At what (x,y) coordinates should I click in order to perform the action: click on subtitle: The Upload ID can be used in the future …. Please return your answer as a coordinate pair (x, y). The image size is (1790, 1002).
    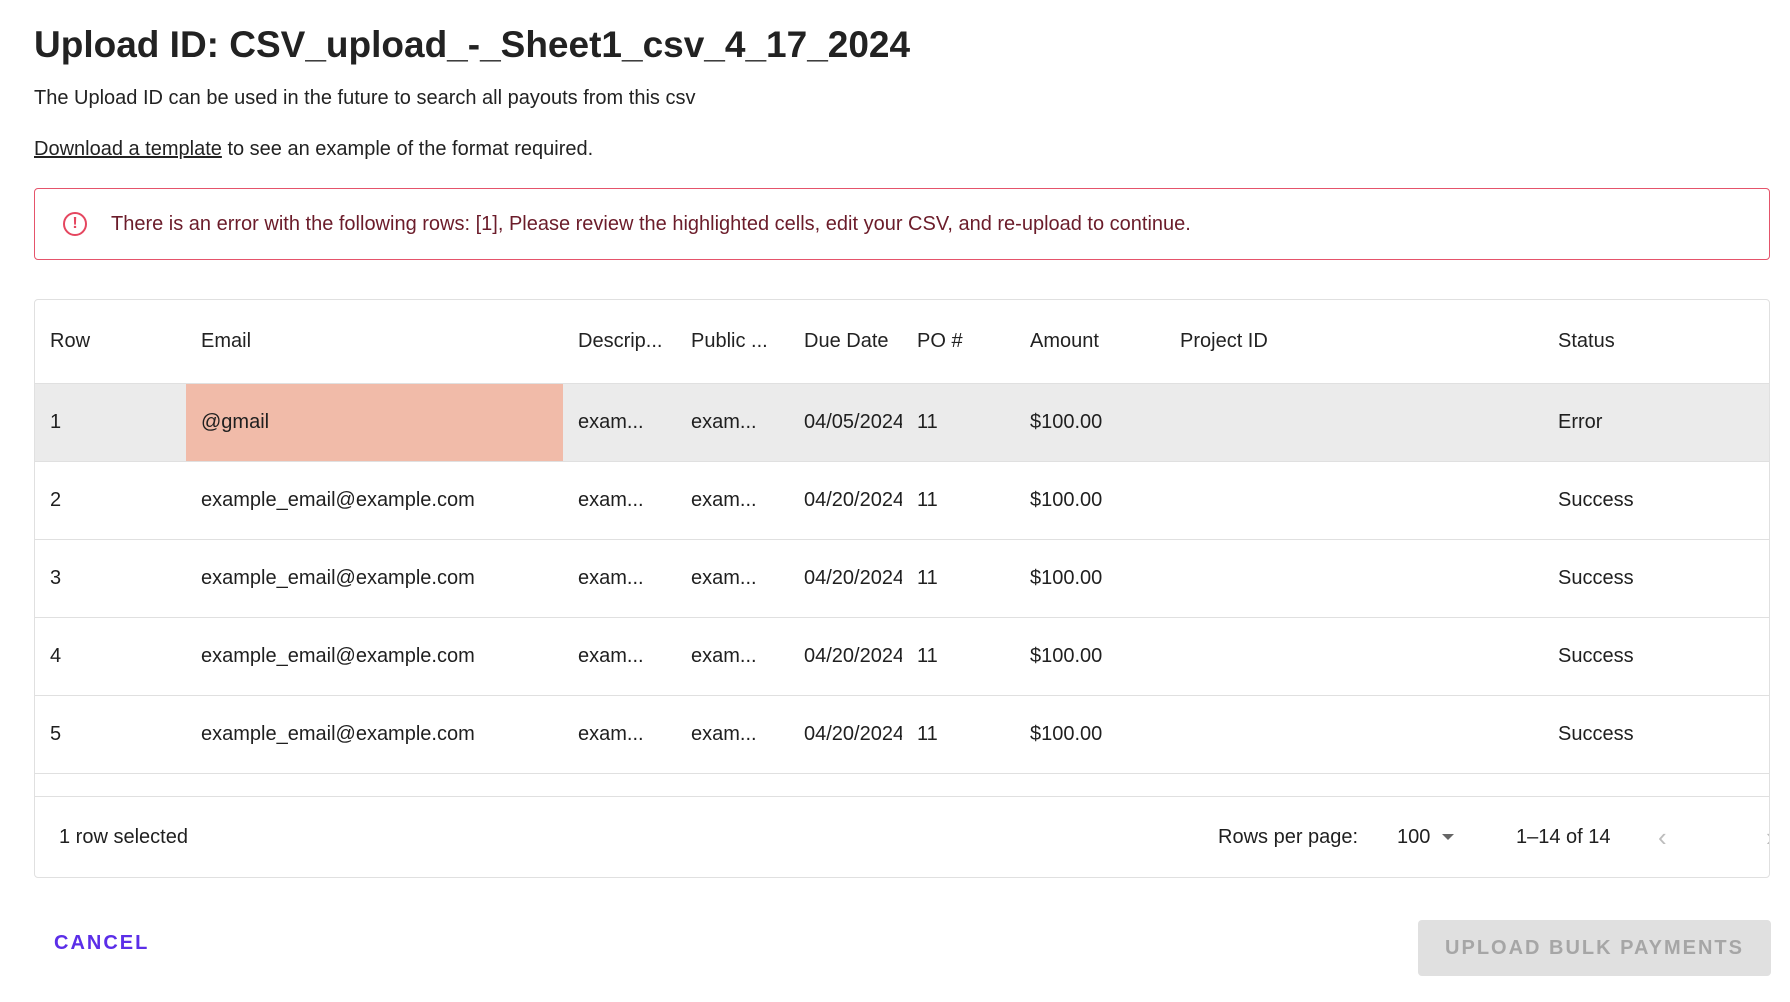
    Looking at the image, I should click on (365, 98).